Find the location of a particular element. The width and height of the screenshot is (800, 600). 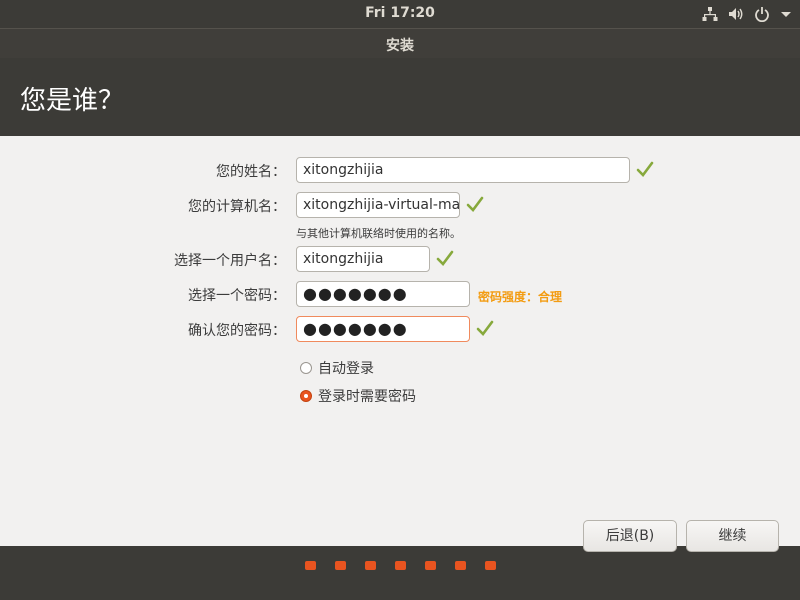

username-check-icon is located at coordinates (445, 260).